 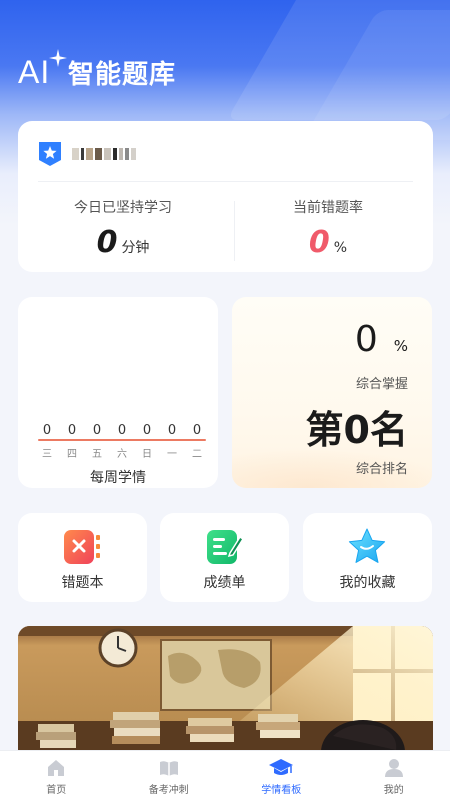 What do you see at coordinates (97, 454) in the screenshot?
I see `week-day: 五` at bounding box center [97, 454].